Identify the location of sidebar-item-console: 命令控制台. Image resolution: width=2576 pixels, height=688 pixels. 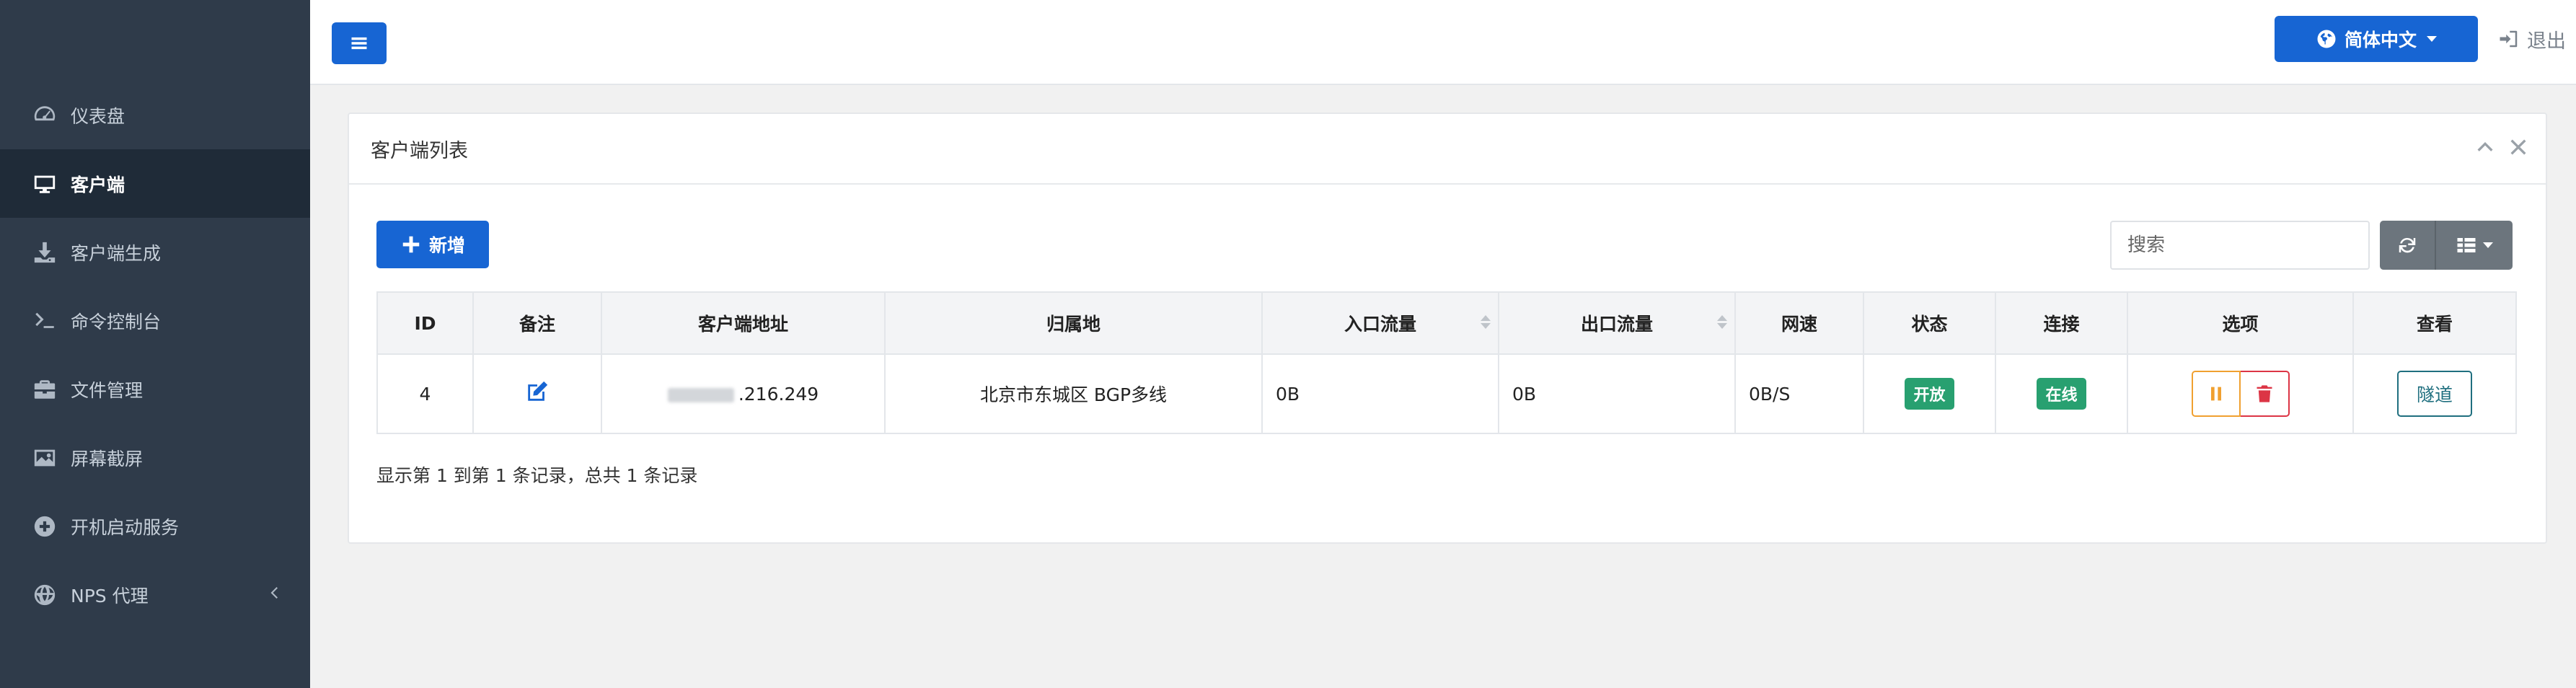
(155, 320).